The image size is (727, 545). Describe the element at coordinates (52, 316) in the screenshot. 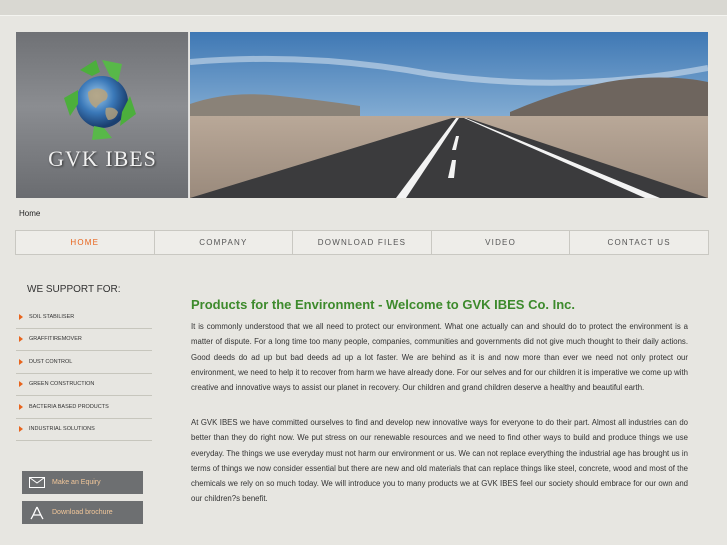

I see `sidebar-item-label: SOIL STABILISER` at that location.